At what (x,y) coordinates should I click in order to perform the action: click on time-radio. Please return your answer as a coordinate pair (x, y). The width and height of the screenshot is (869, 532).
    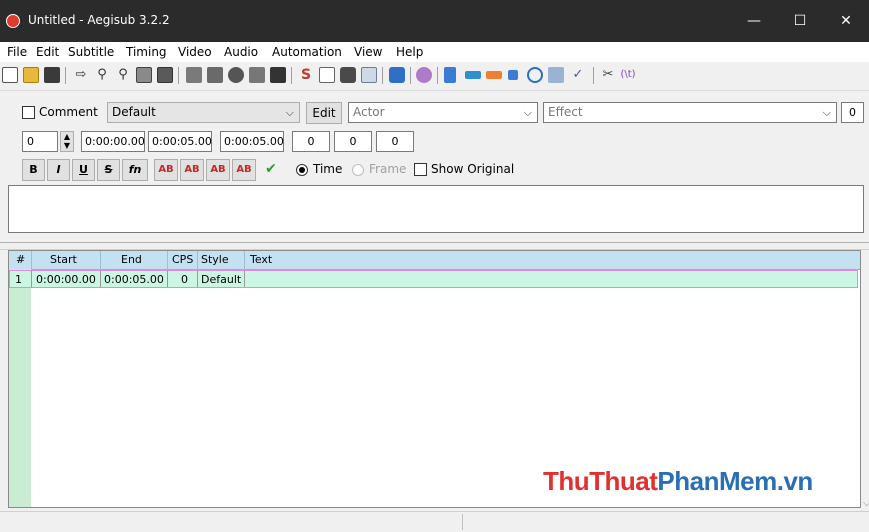
    Looking at the image, I should click on (302, 170).